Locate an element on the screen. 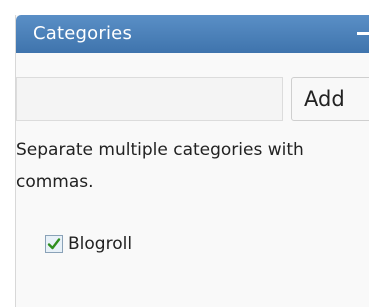  collapse-icon is located at coordinates (363, 33).